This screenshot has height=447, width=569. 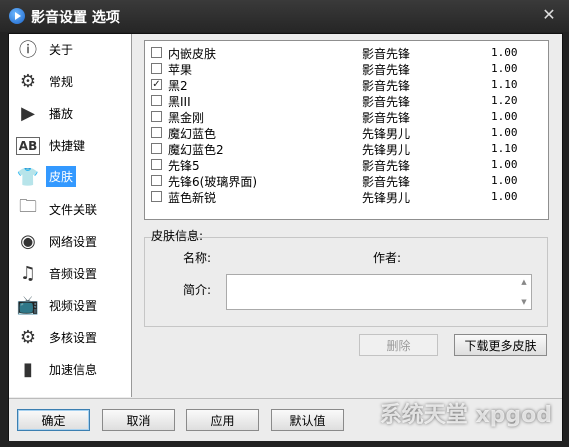 I want to click on sidebar-item-shortcuts: AB 快捷键, so click(x=70, y=145).